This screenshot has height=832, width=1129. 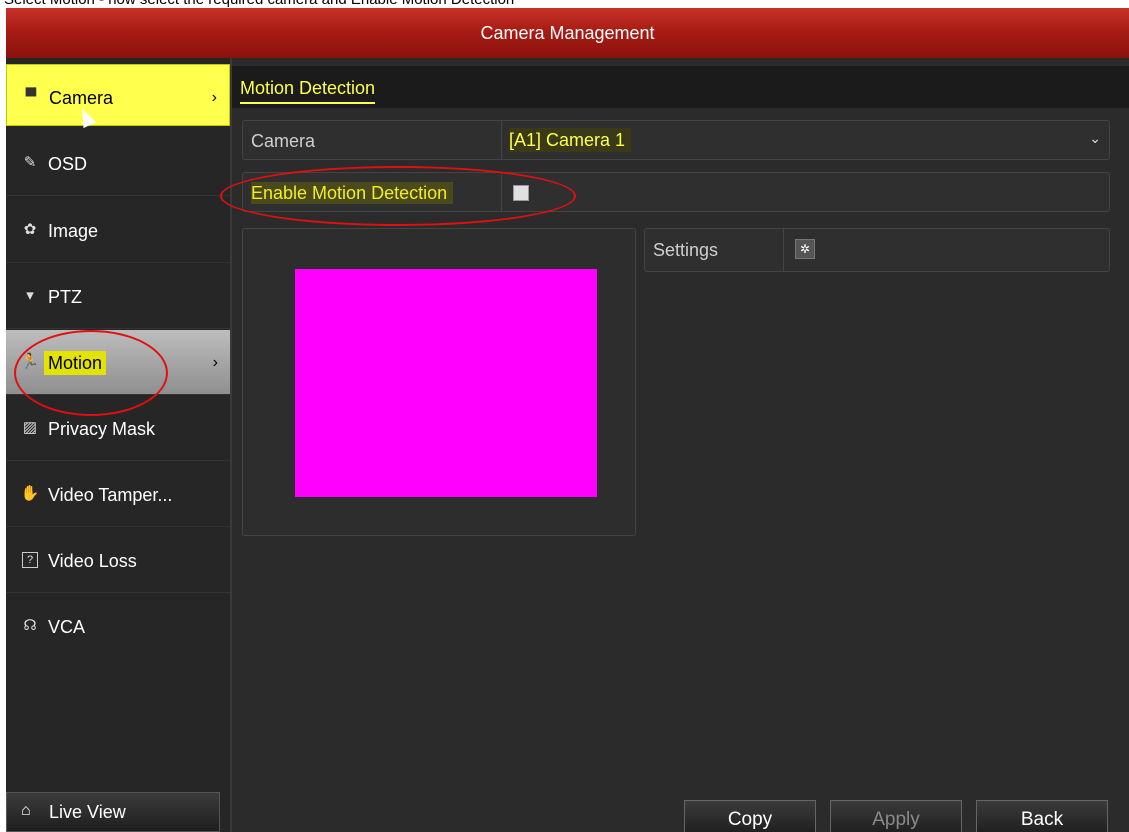 I want to click on sidebar-item-label: VCA, so click(x=67, y=627).